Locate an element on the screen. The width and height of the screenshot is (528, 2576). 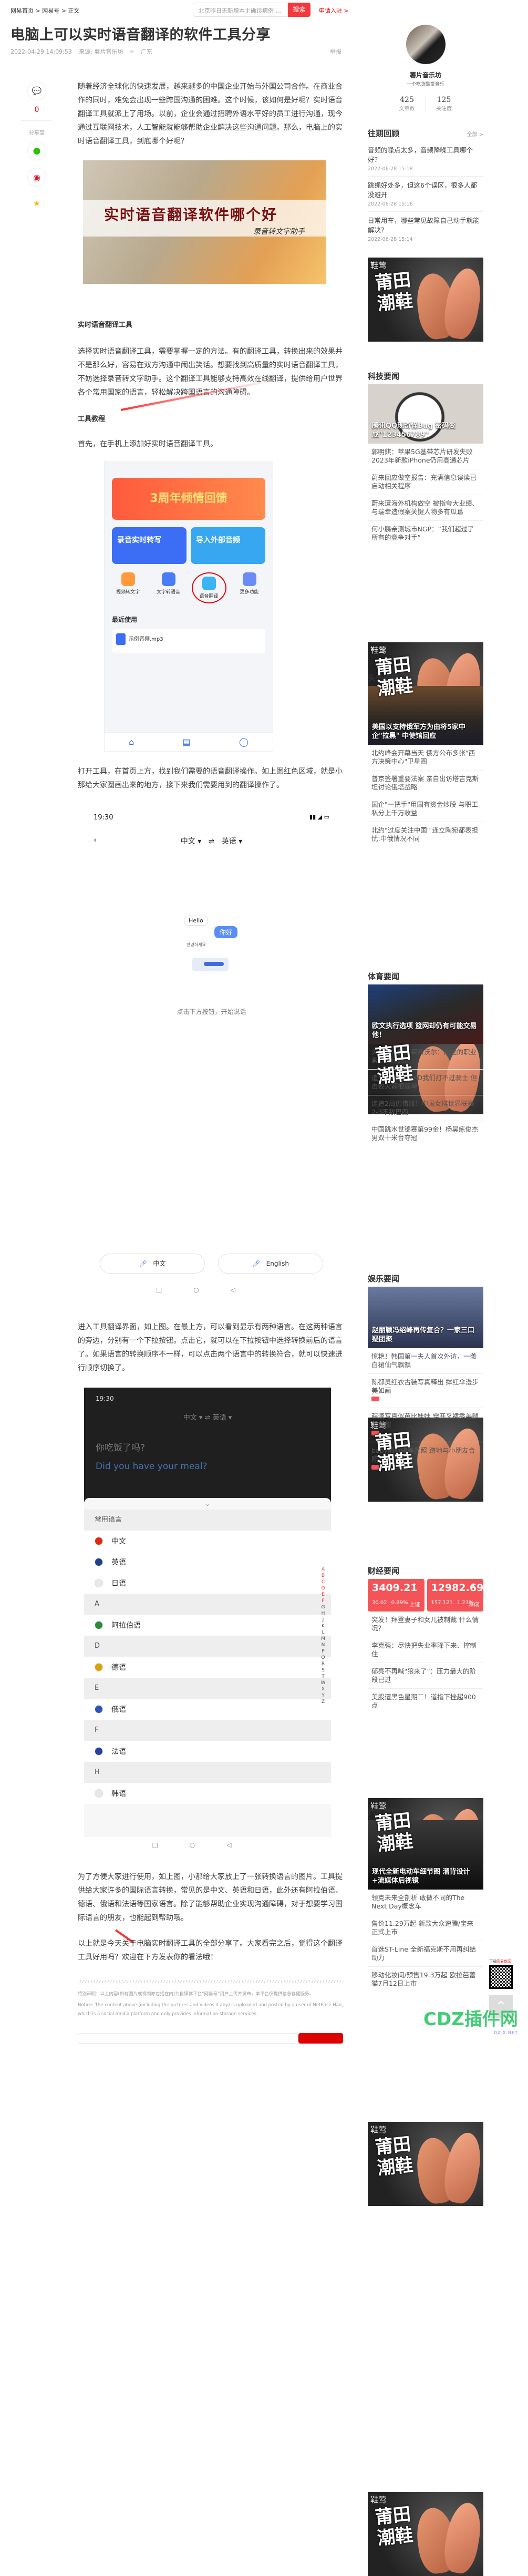
news-item: 中国跳水世锦赛第99金！杨昊练俊杰男双十米台夺冠 is located at coordinates (425, 1133).